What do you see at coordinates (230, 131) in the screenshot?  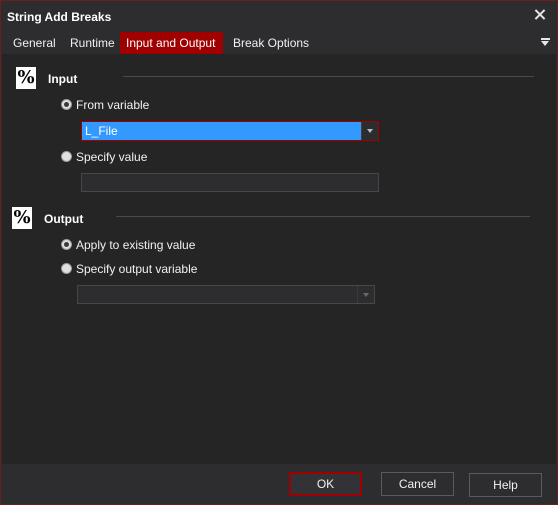 I see `input-variable-combobox: L_File` at bounding box center [230, 131].